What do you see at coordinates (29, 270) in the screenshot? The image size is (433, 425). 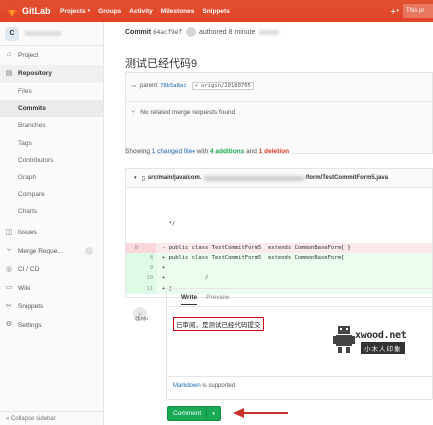 I see `sidebar-item-label: CI / CD` at bounding box center [29, 270].